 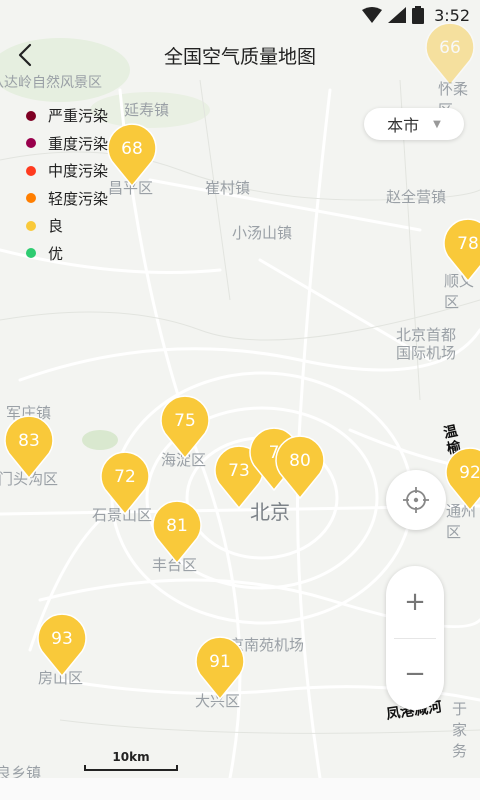 What do you see at coordinates (131, 757) in the screenshot?
I see `scale-label: 10km` at bounding box center [131, 757].